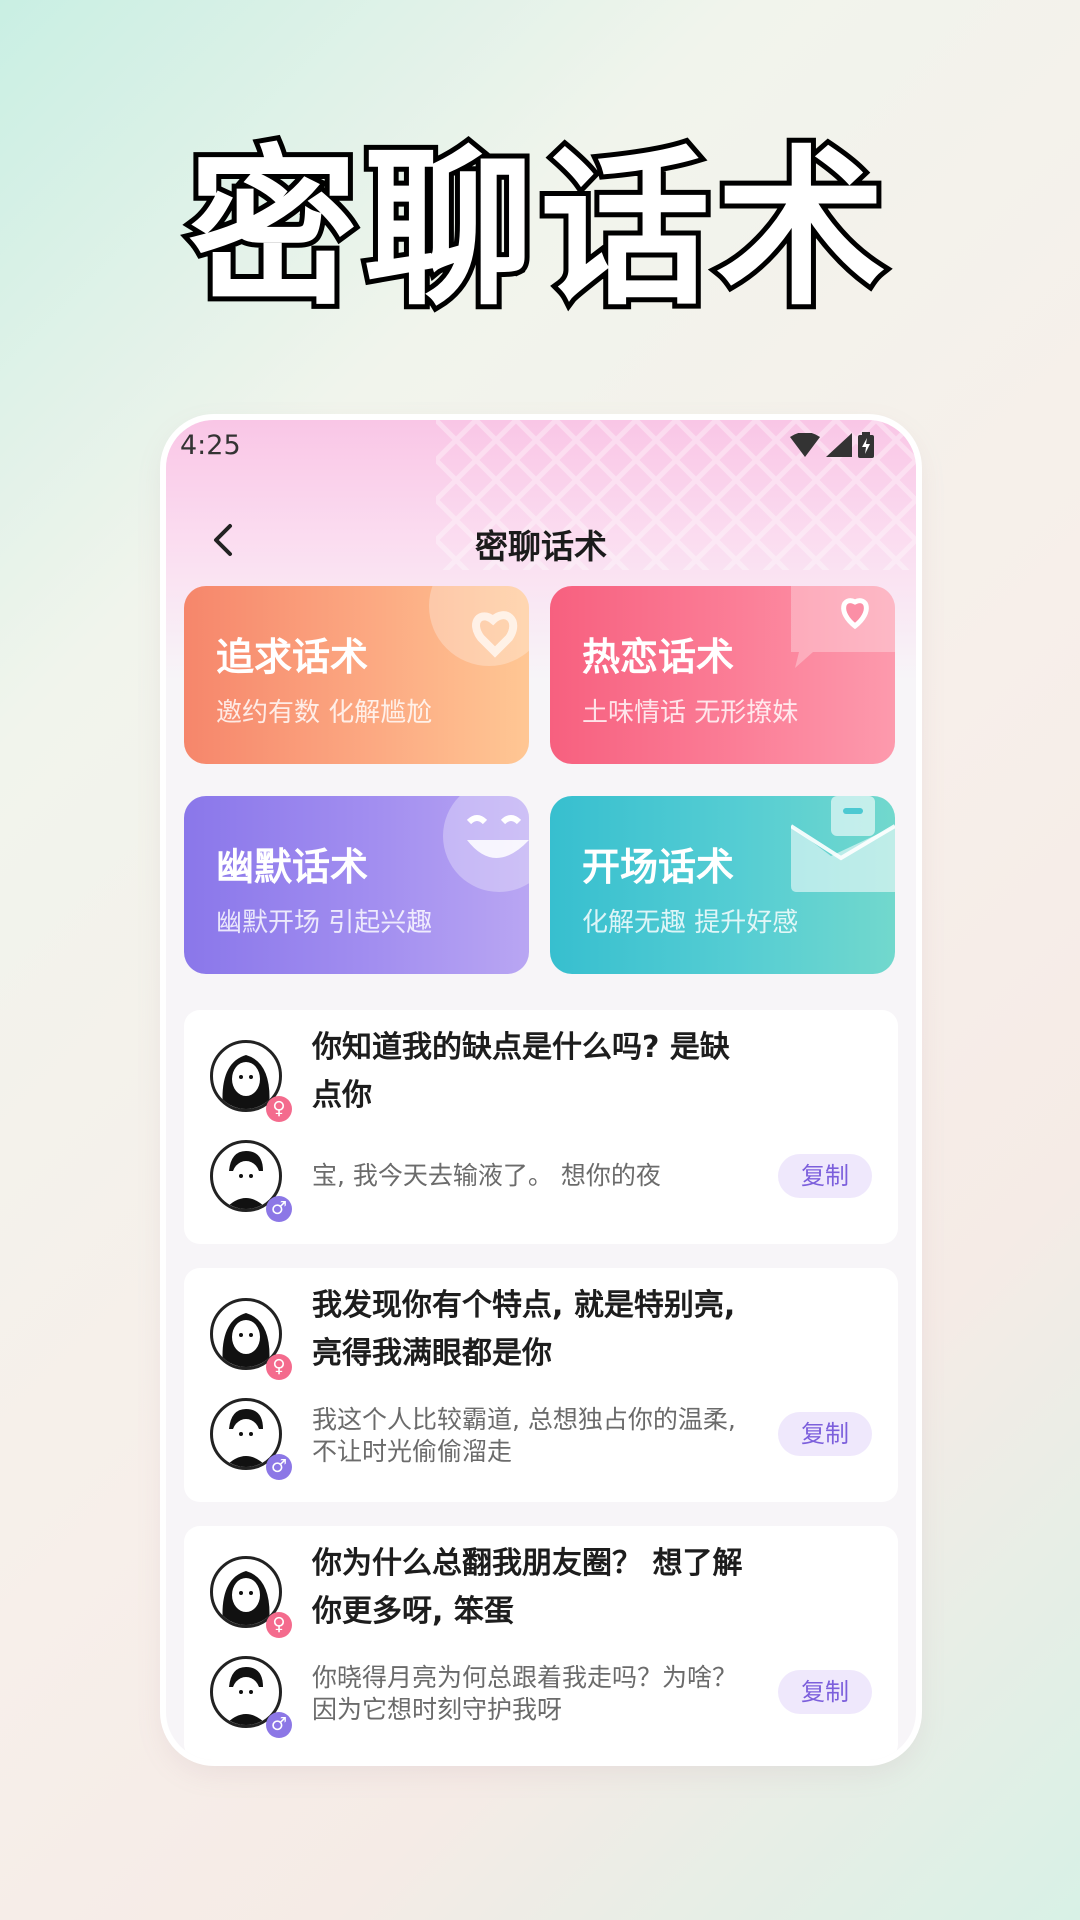  I want to click on category-card-love: 热恋话术 土味情话 无形撩妹, so click(722, 675).